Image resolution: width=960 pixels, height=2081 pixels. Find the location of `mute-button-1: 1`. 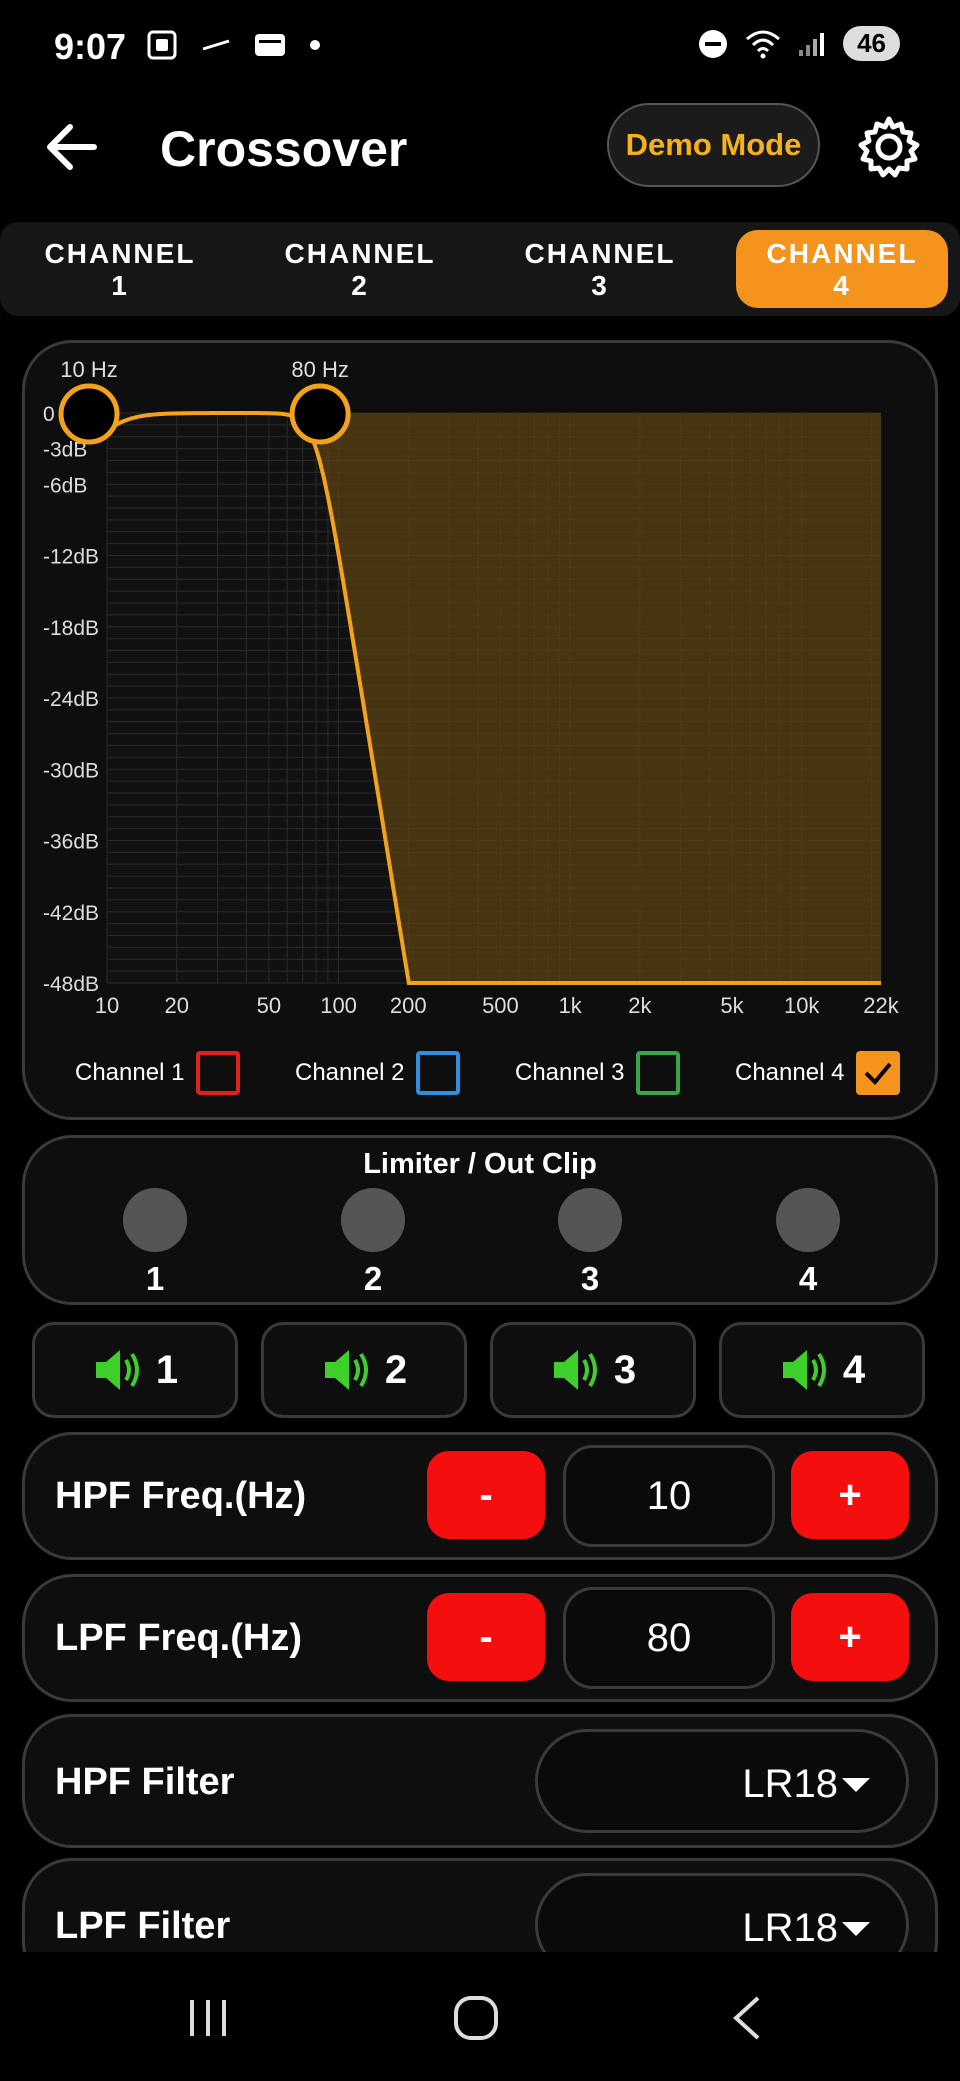

mute-button-1: 1 is located at coordinates (135, 1370).